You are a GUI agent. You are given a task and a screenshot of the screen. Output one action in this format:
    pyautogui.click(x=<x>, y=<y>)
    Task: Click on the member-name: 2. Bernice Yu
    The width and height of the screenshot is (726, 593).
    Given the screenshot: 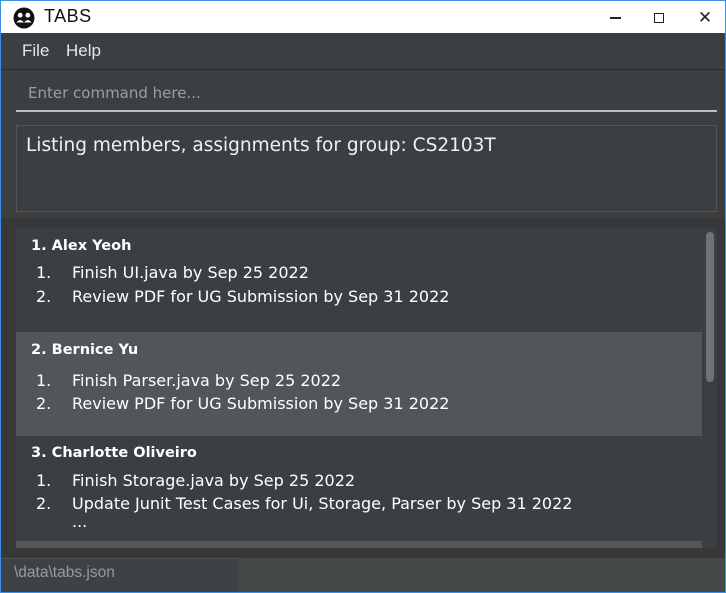 What is the action you would take?
    pyautogui.click(x=84, y=350)
    